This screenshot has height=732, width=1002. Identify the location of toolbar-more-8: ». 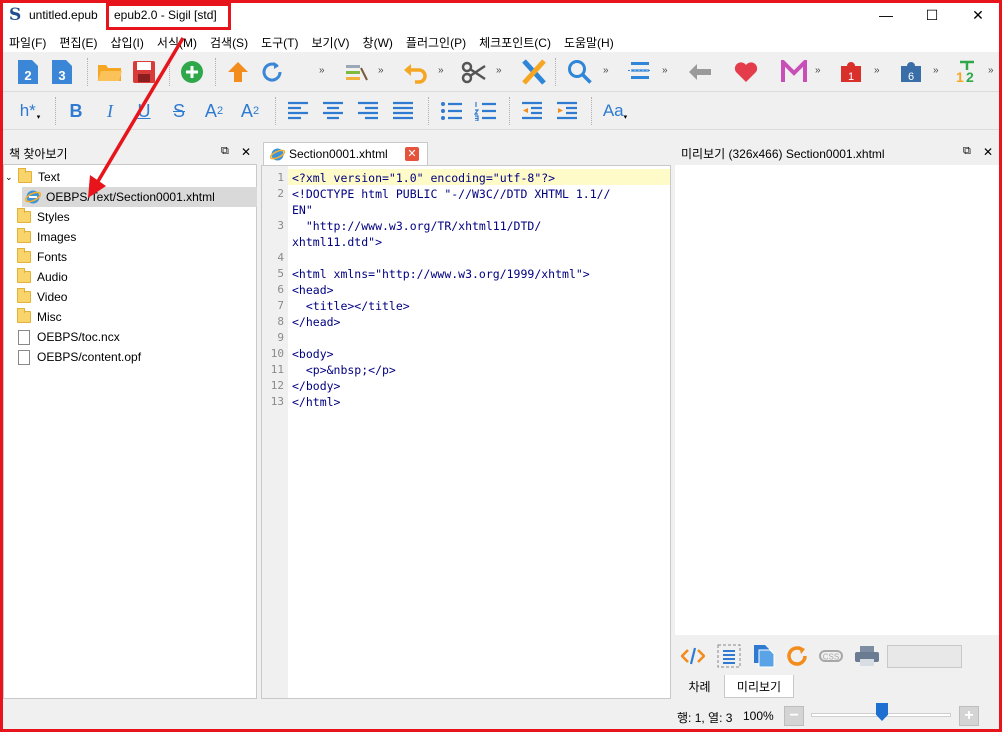
(877, 70).